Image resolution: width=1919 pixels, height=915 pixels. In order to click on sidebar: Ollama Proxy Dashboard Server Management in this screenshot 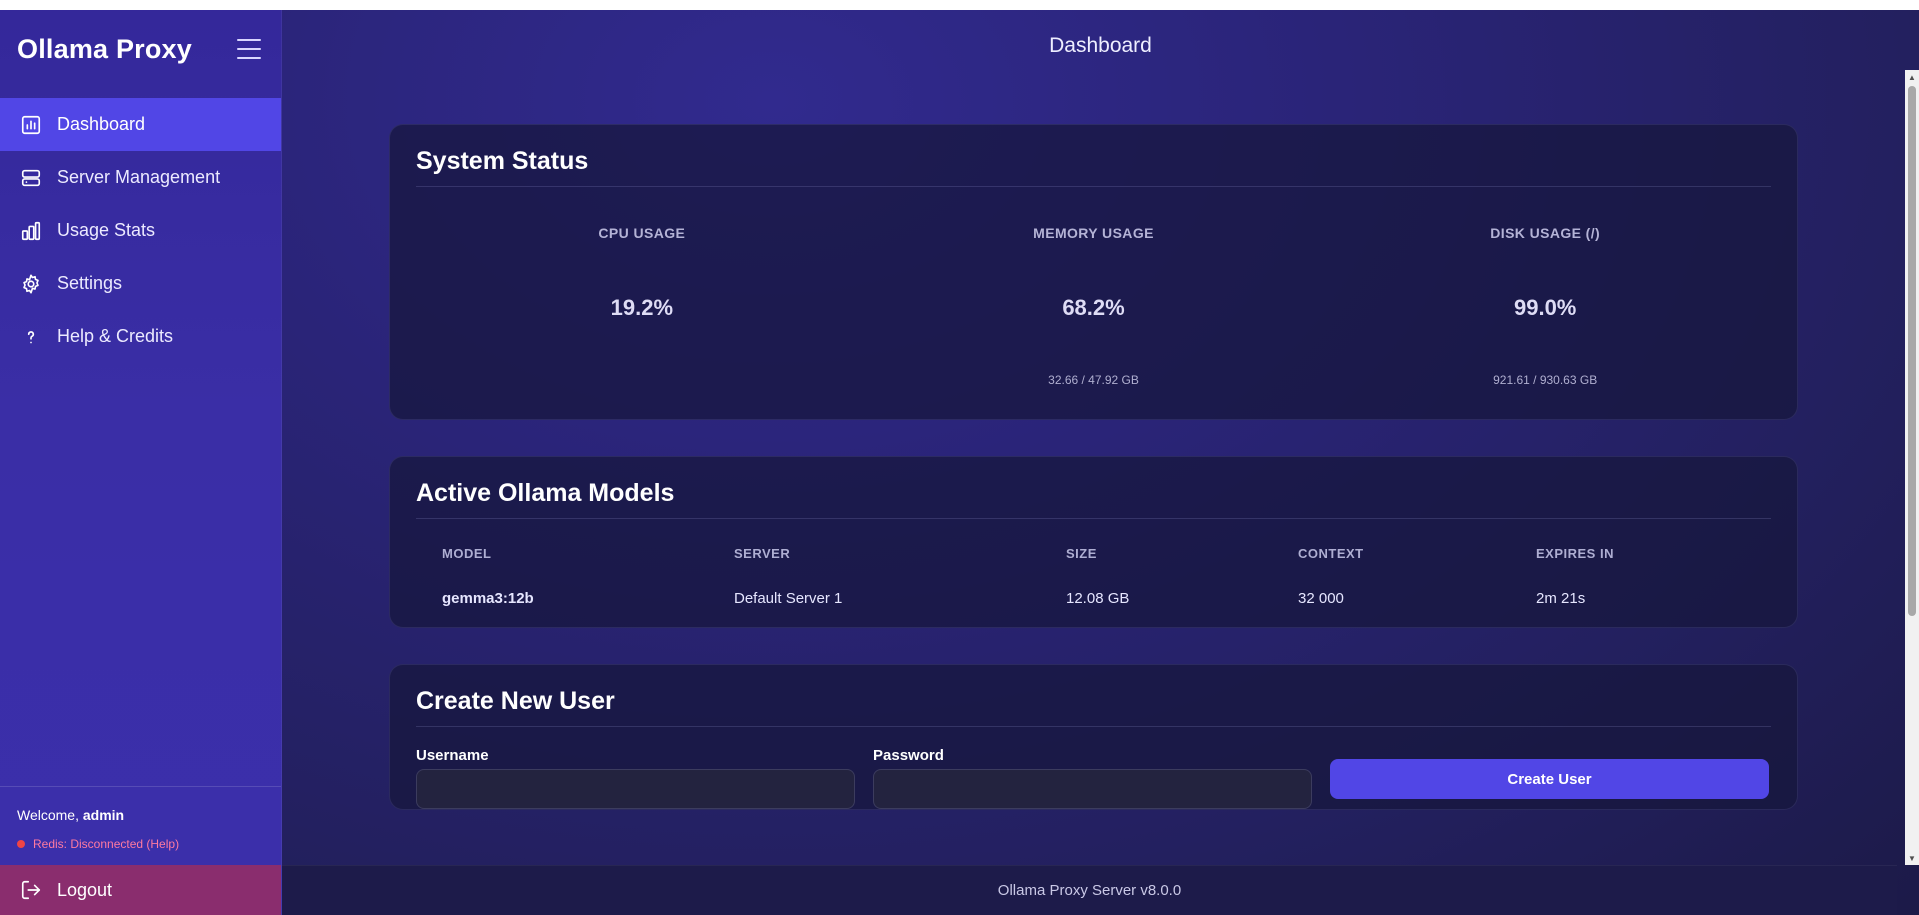, I will do `click(141, 462)`.